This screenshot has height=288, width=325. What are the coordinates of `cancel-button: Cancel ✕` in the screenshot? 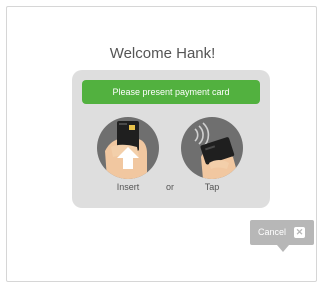 It's located at (282, 232).